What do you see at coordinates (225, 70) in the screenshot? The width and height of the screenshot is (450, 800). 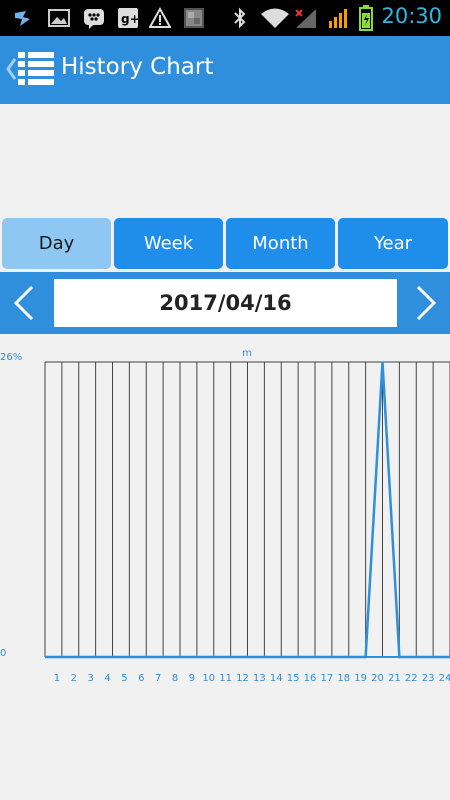 I see `app-bar: History Chart` at bounding box center [225, 70].